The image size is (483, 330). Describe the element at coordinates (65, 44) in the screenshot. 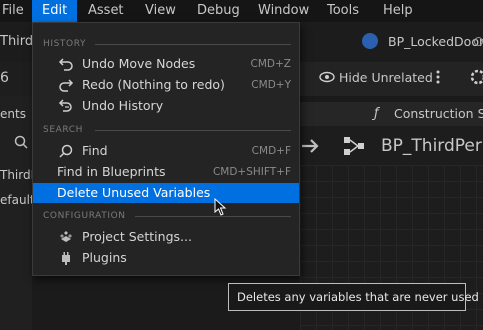

I see `section-header-history: HISTORY` at that location.